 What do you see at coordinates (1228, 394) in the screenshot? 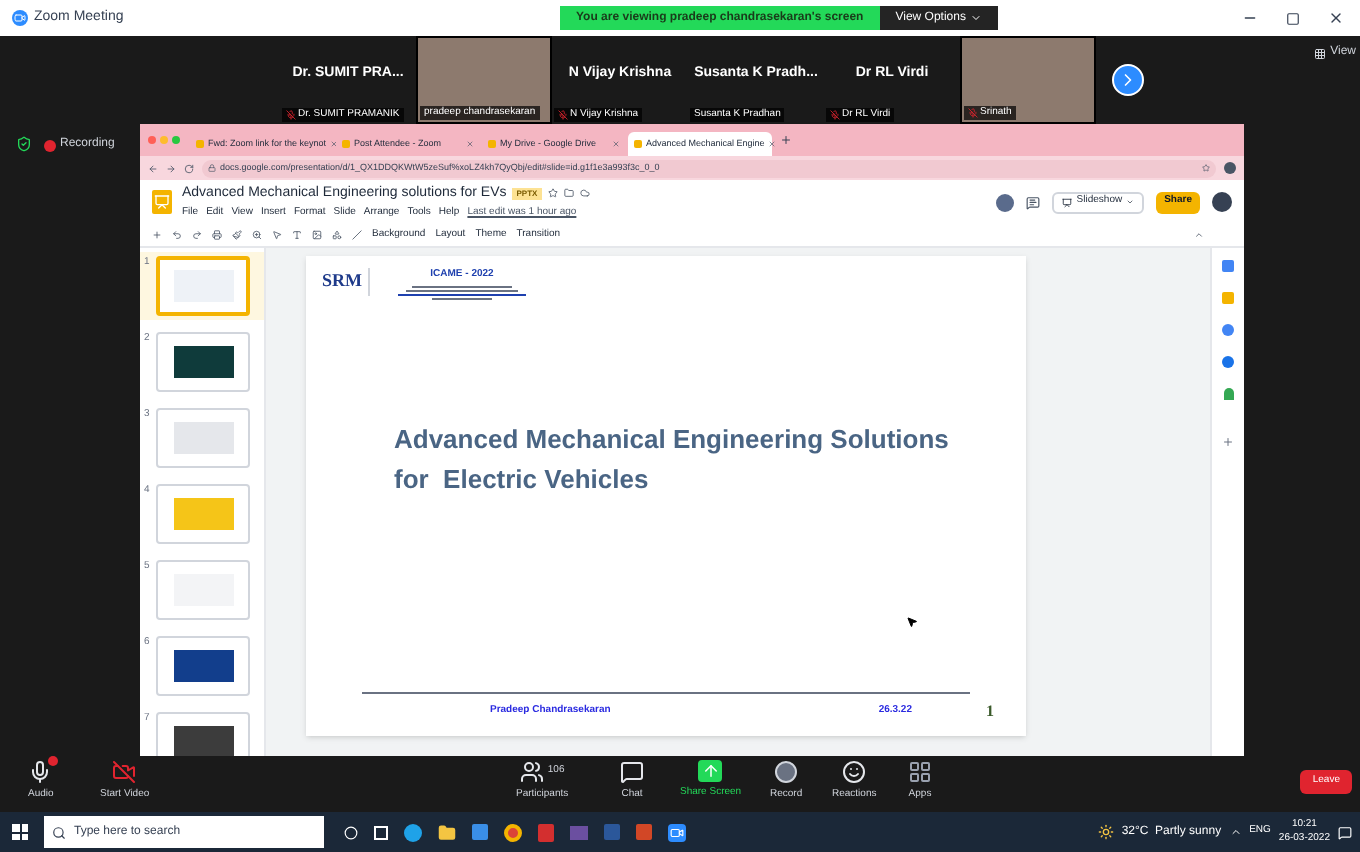
I see `maps-icon` at bounding box center [1228, 394].